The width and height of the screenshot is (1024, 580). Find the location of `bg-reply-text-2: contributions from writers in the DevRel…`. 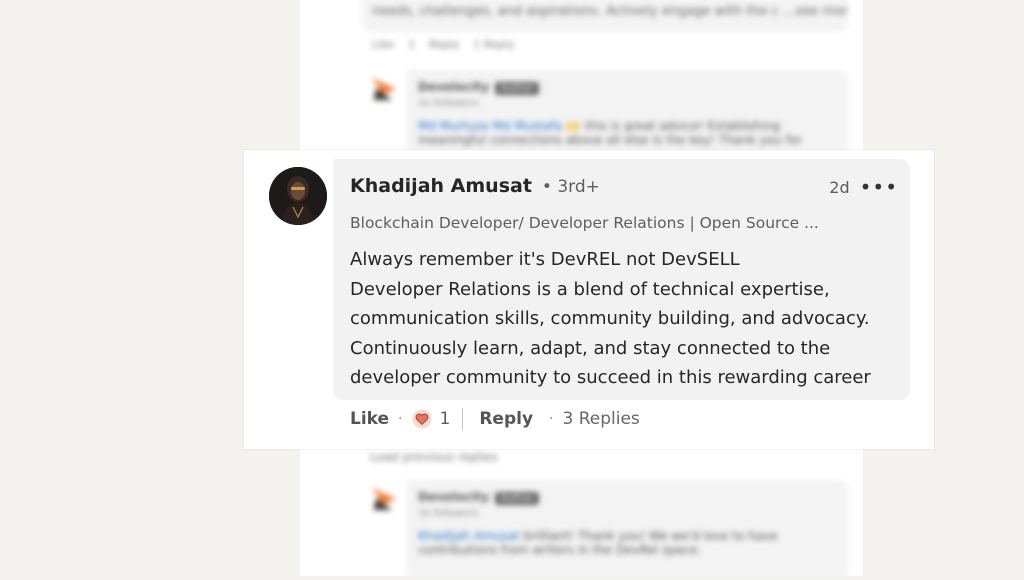

bg-reply-text-2: contributions from writers in the DevRel… is located at coordinates (560, 550).